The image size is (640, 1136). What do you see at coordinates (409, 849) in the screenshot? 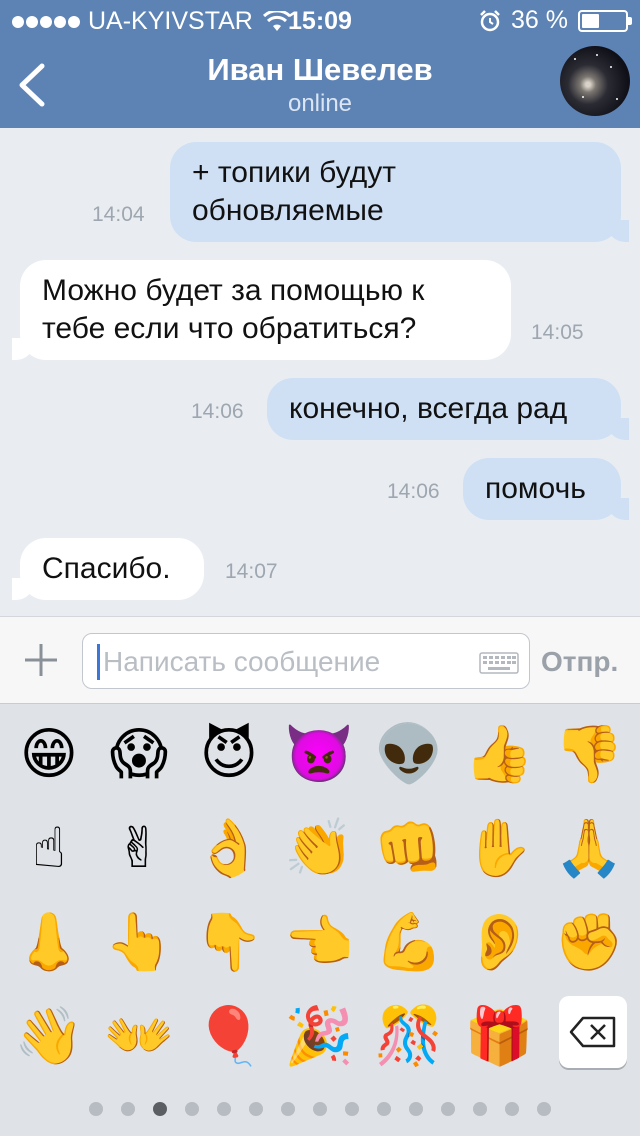
I see `emoji-fist-bump: 👊` at bounding box center [409, 849].